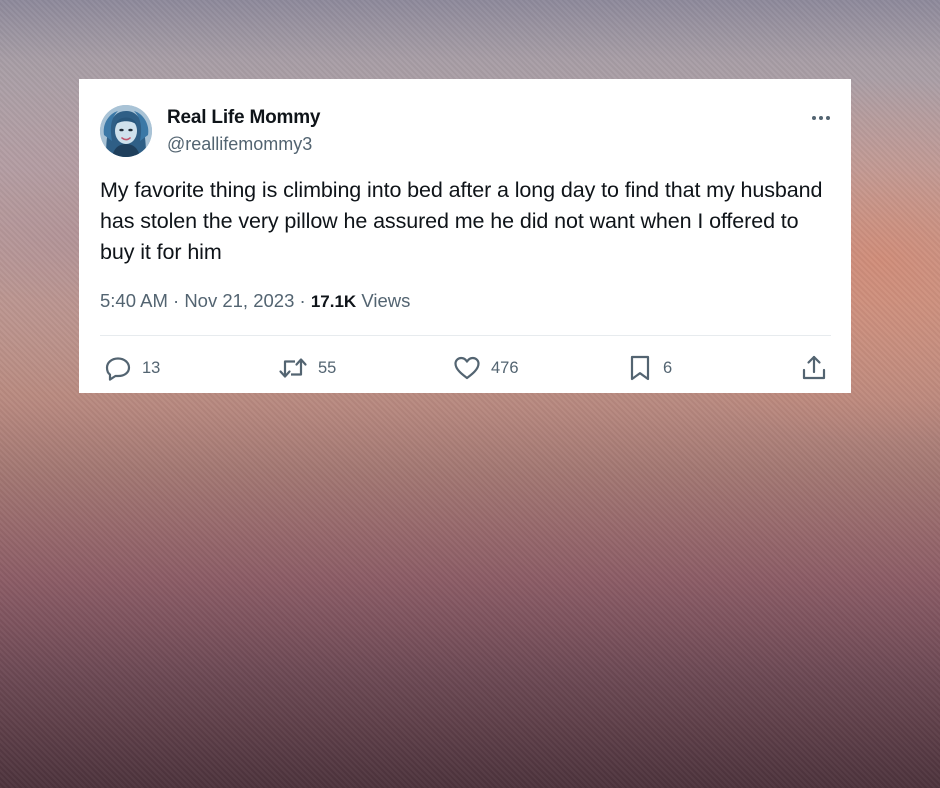 The width and height of the screenshot is (940, 788). I want to click on timestamp: 5:40 AM · Nov 21, 2023, so click(197, 300).